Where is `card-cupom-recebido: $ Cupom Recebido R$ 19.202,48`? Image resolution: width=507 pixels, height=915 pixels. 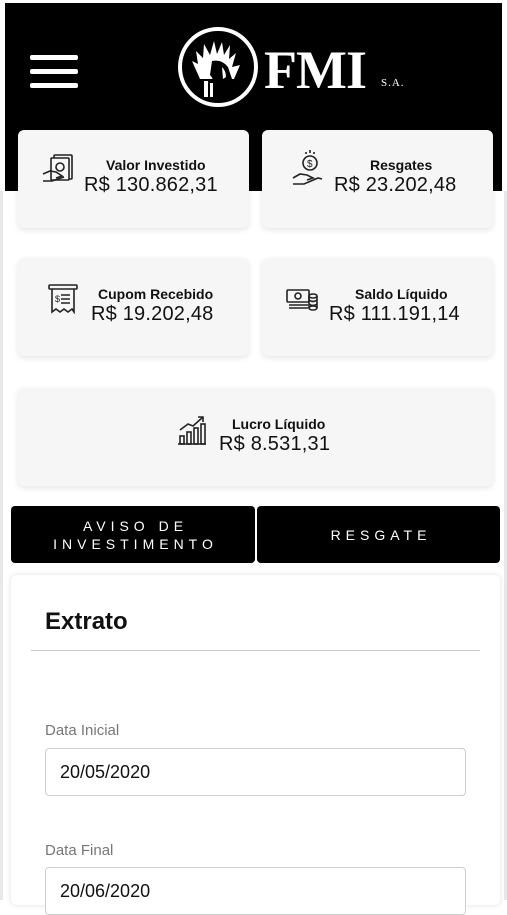
card-cupom-recebido: $ Cupom Recebido R$ 19.202,48 is located at coordinates (133, 307).